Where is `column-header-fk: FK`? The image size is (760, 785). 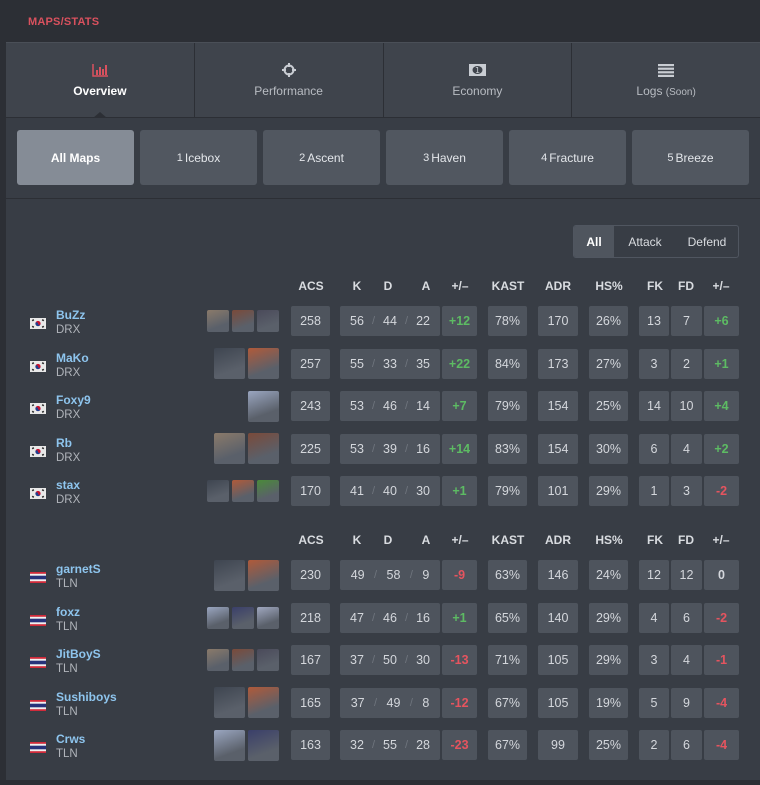 column-header-fk: FK is located at coordinates (655, 540).